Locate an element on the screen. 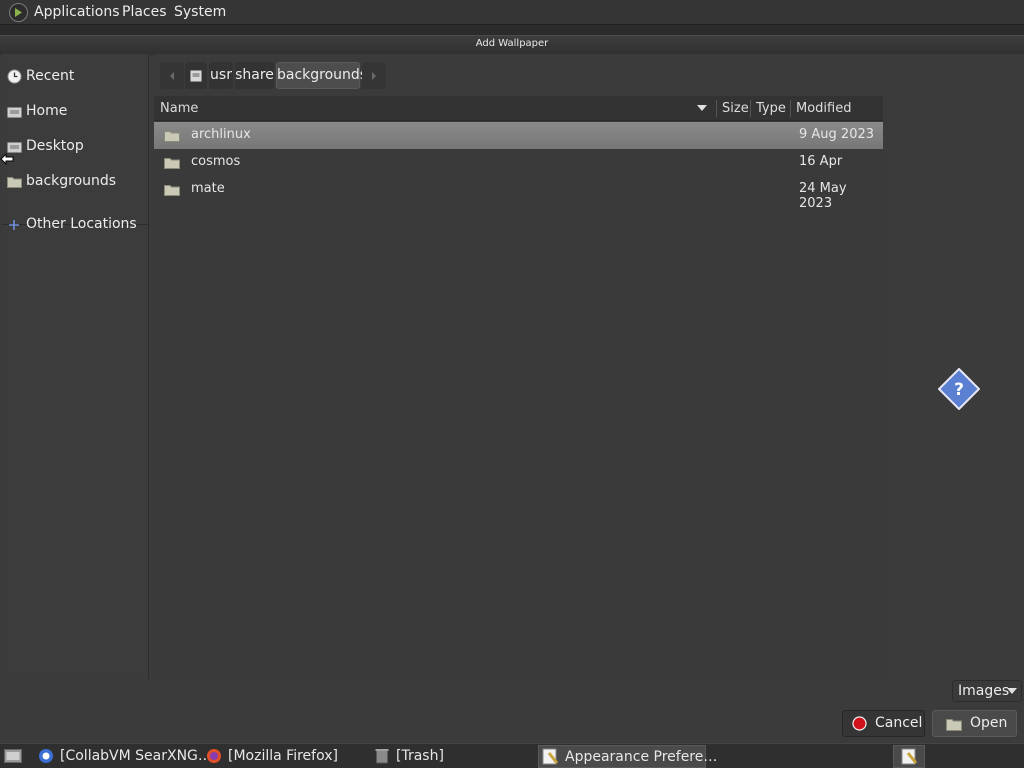  show-desktop-icon is located at coordinates (13, 756).